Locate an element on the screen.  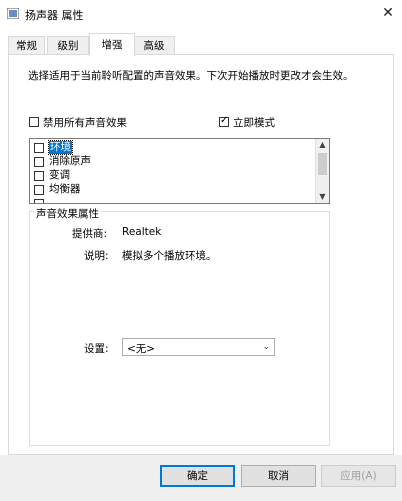
scroll-thumb is located at coordinates (322, 164).